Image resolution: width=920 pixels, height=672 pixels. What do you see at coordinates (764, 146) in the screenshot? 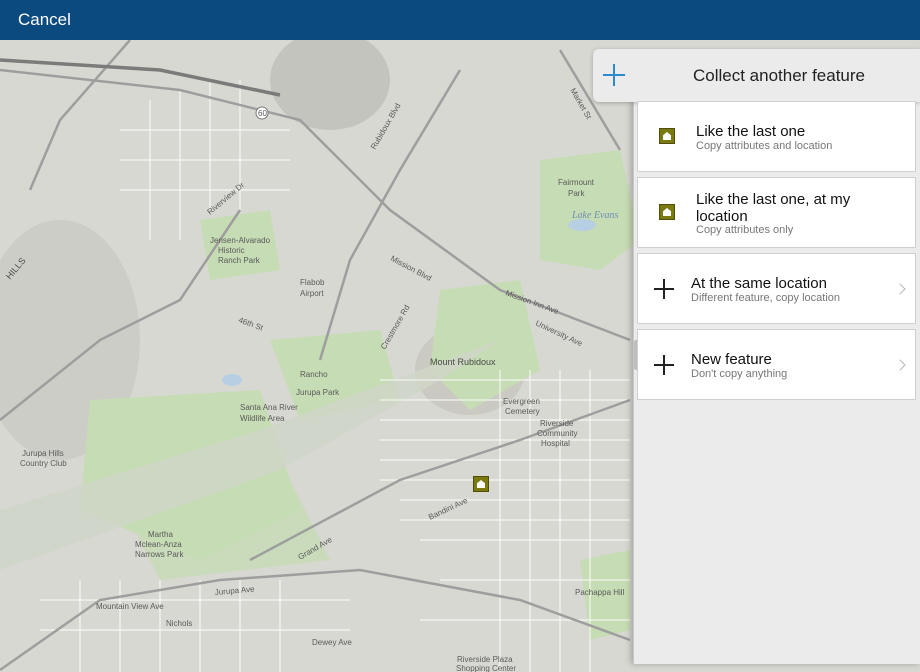
I see `option-subtitle: Copy attributes and location` at bounding box center [764, 146].